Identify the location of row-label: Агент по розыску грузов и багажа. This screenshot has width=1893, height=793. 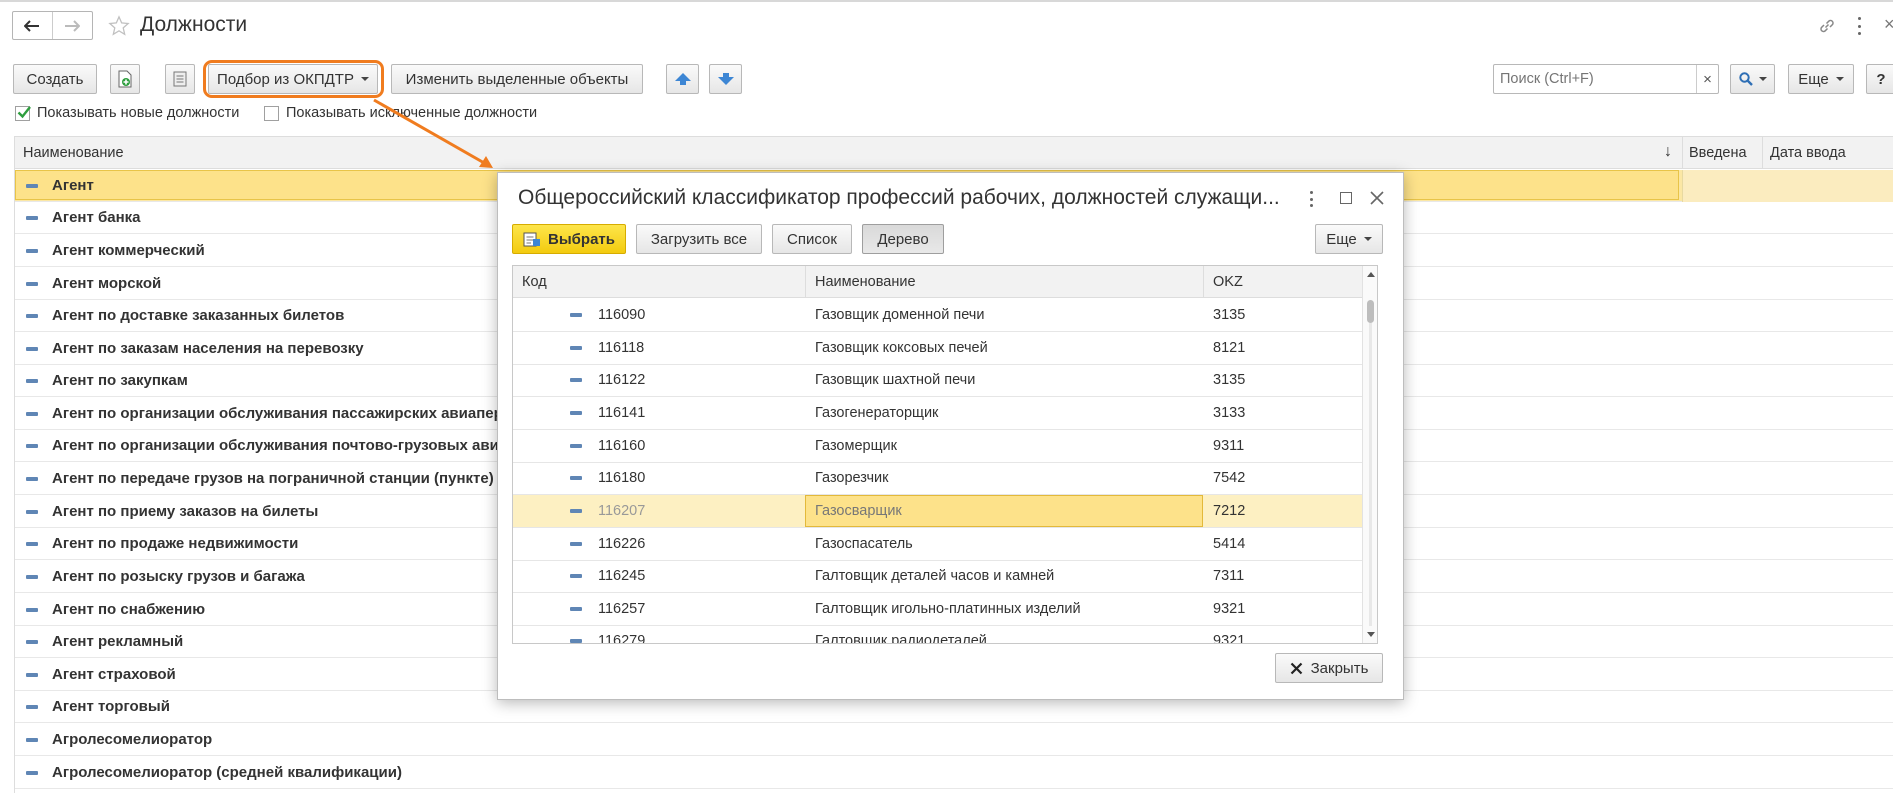
(178, 576).